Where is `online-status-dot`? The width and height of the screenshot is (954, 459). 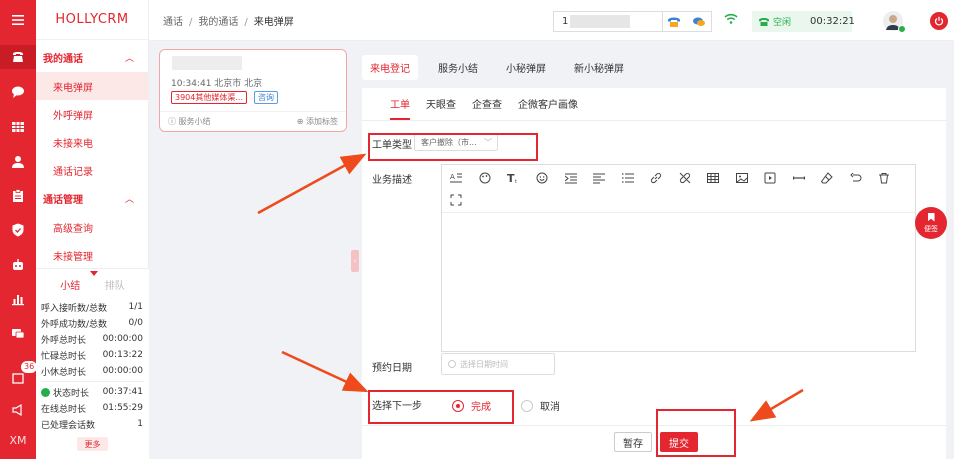 online-status-dot is located at coordinates (902, 29).